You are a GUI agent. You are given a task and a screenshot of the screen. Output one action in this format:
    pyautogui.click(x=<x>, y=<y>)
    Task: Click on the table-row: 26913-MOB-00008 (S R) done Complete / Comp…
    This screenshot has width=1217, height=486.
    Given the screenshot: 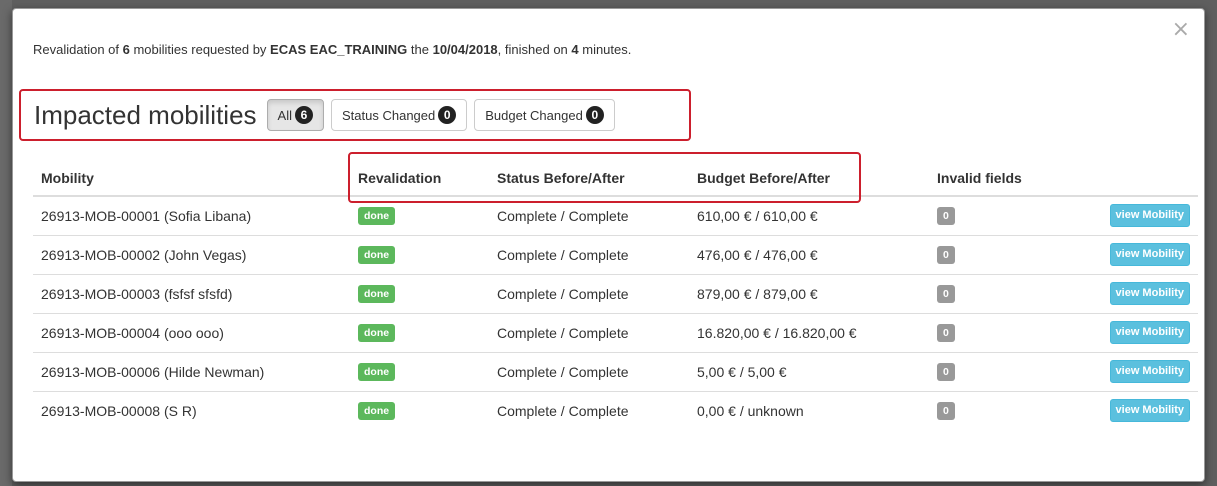 What is the action you would take?
    pyautogui.click(x=615, y=410)
    